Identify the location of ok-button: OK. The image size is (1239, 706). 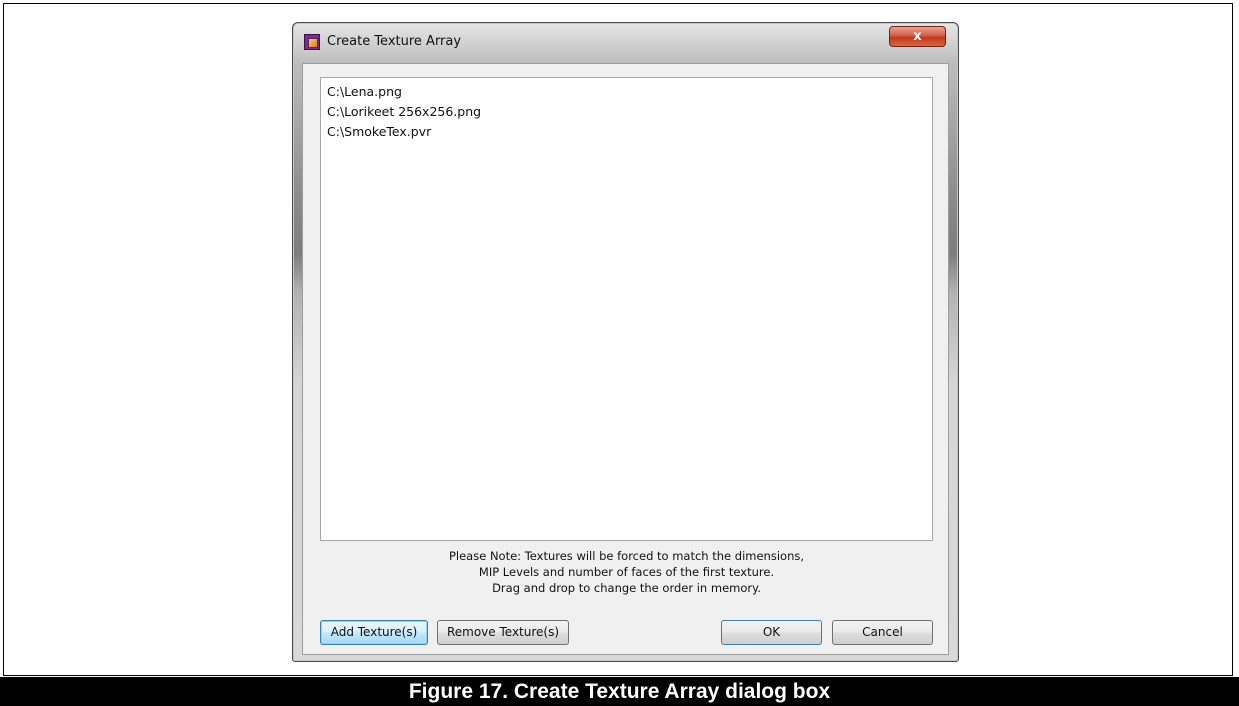
(771, 632).